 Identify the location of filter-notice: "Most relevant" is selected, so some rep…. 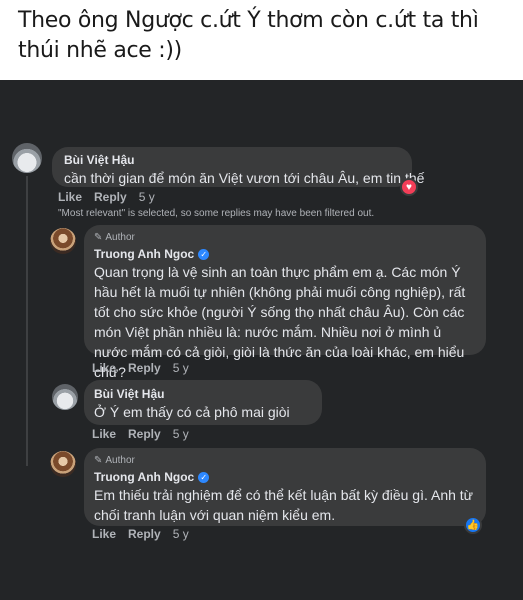
(216, 213).